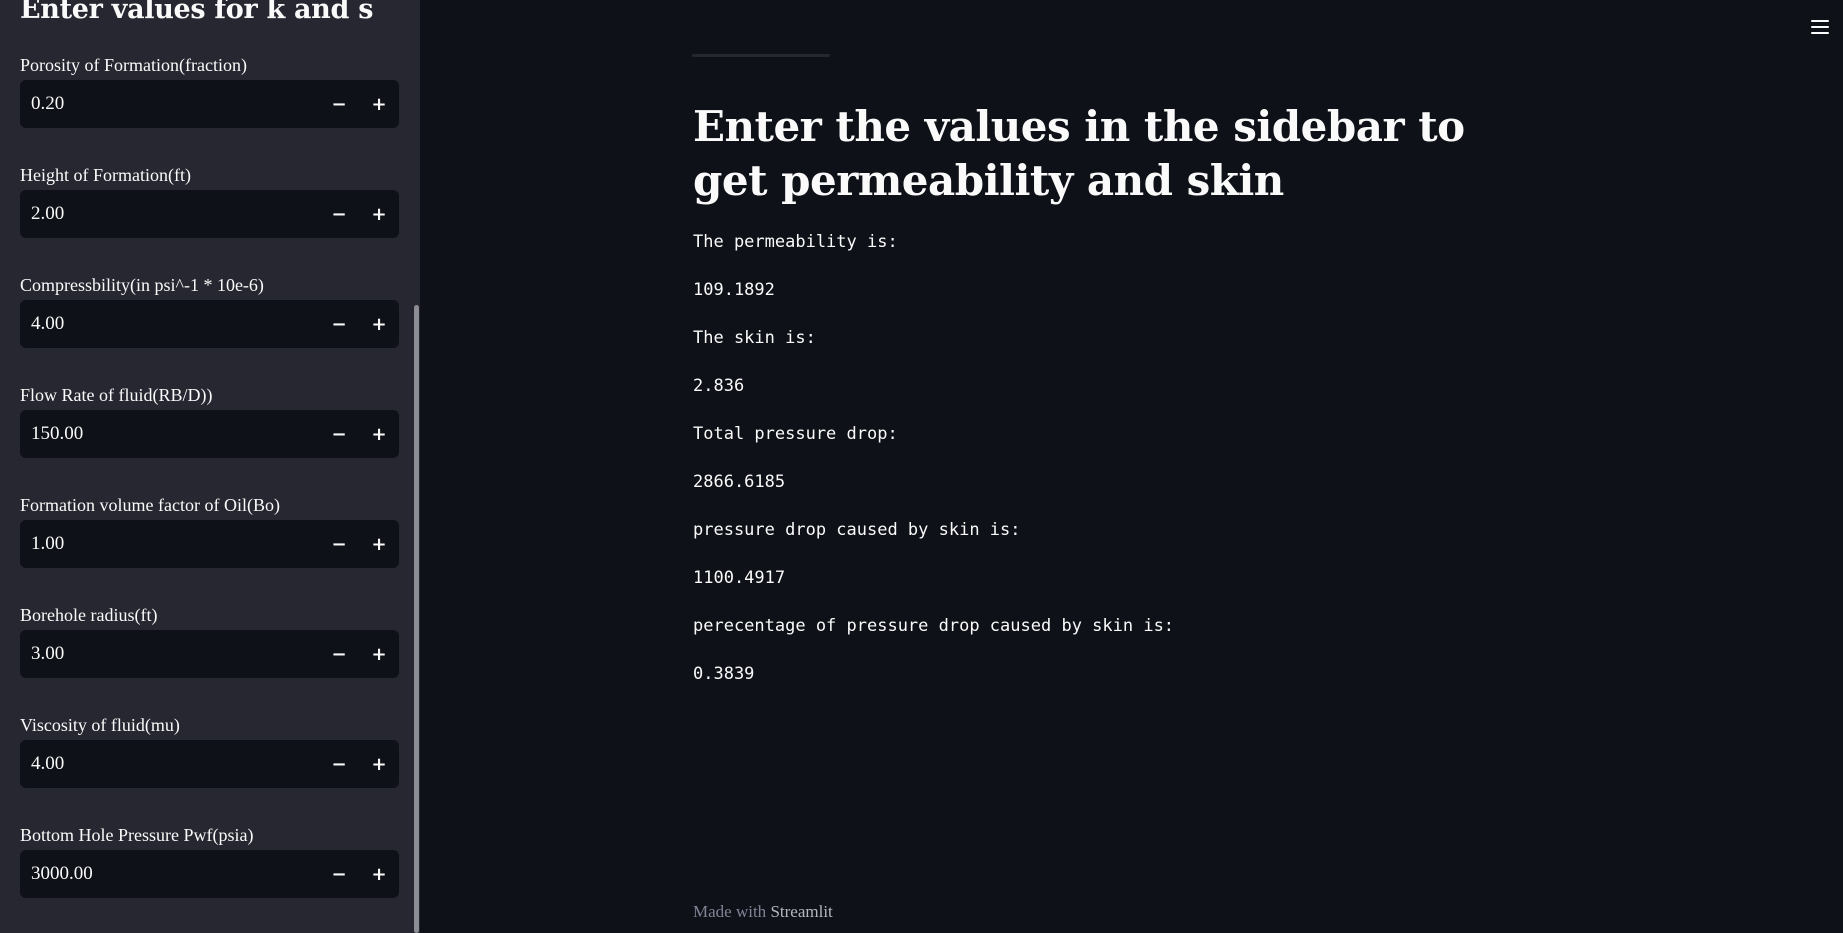 The image size is (1843, 933). Describe the element at coordinates (142, 285) in the screenshot. I see `field-label: Compressbility(in psi^-1 * 10e-6)` at that location.